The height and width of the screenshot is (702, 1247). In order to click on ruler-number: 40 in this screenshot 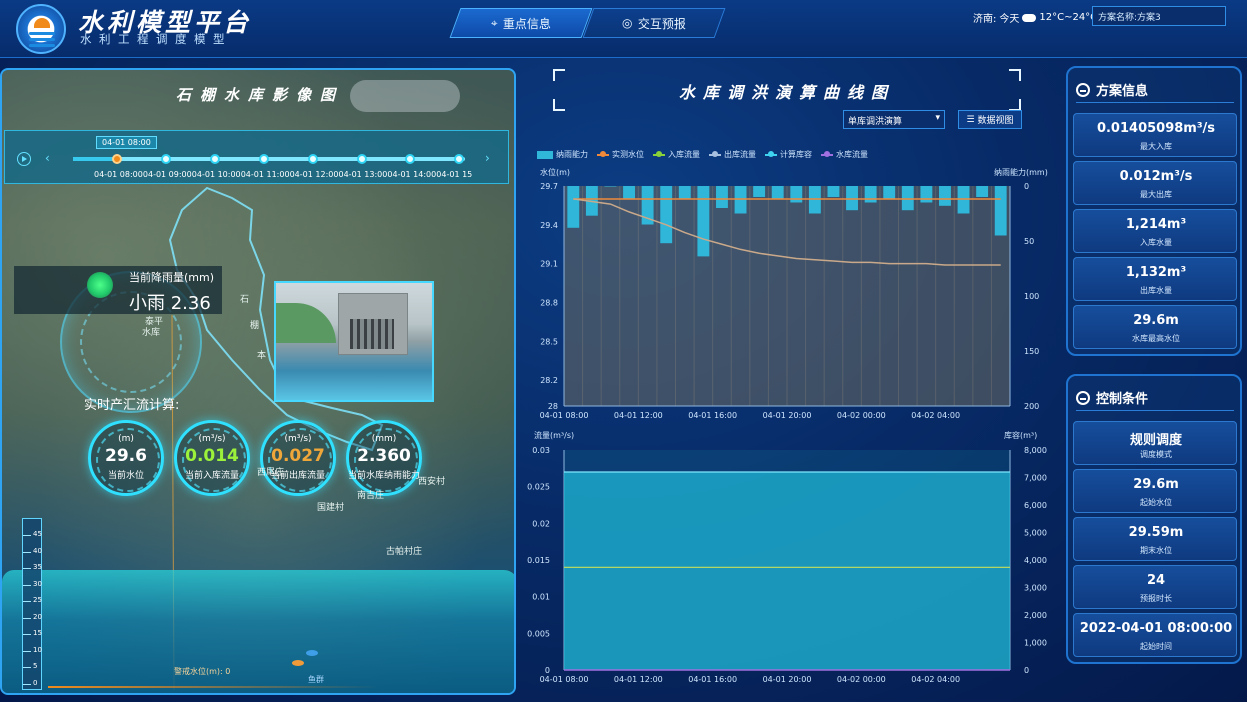, I will do `click(37, 550)`.